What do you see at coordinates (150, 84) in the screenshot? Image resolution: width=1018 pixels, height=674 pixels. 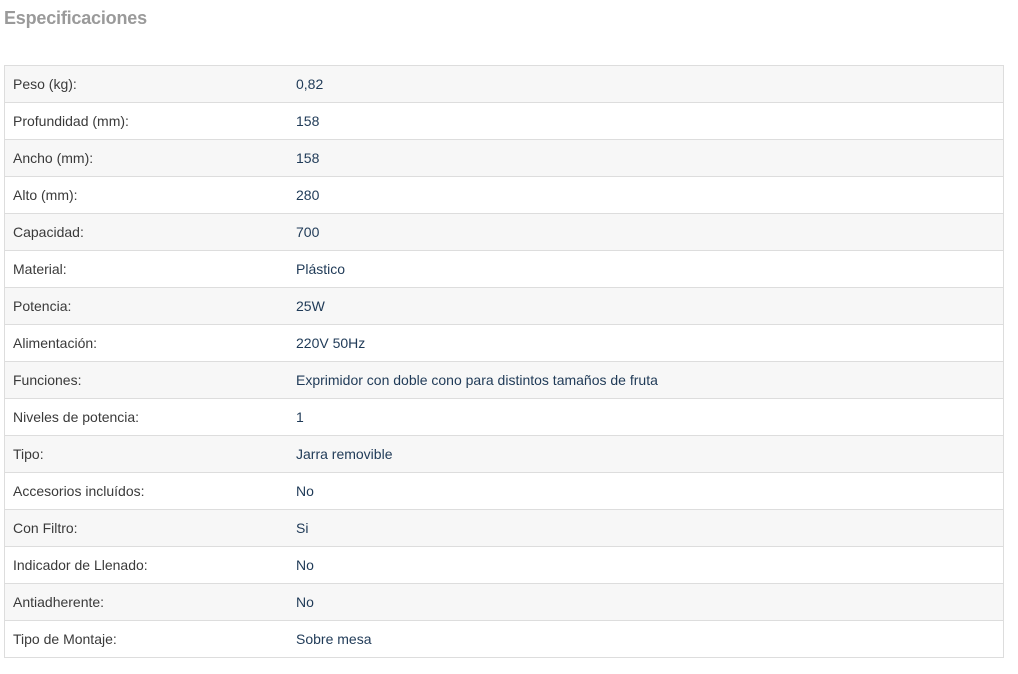 I see `spec-label: Peso (kg):` at bounding box center [150, 84].